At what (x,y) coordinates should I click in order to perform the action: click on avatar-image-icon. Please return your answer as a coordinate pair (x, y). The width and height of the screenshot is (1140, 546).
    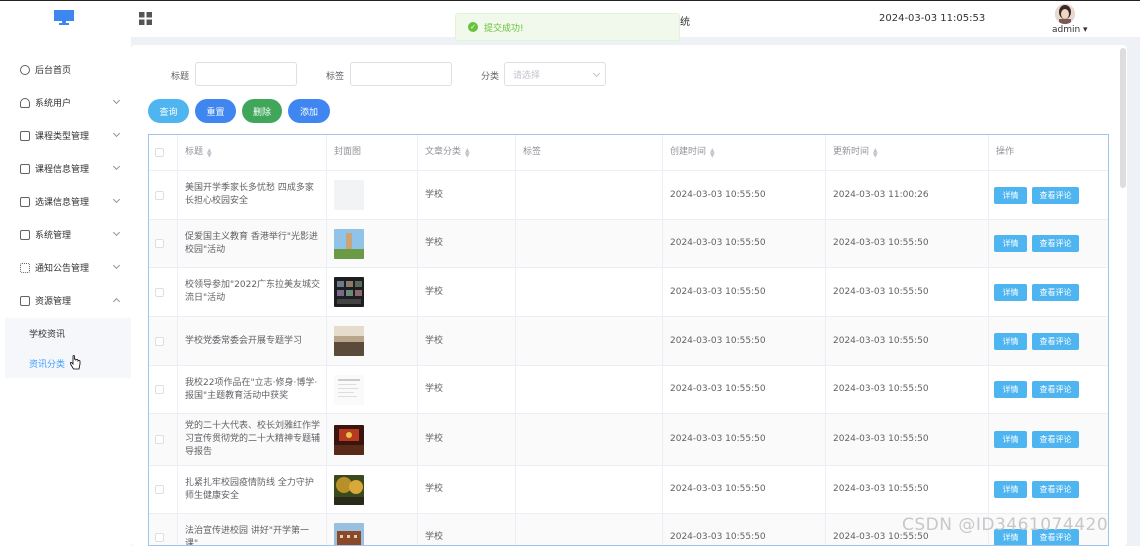
    Looking at the image, I should click on (1065, 14).